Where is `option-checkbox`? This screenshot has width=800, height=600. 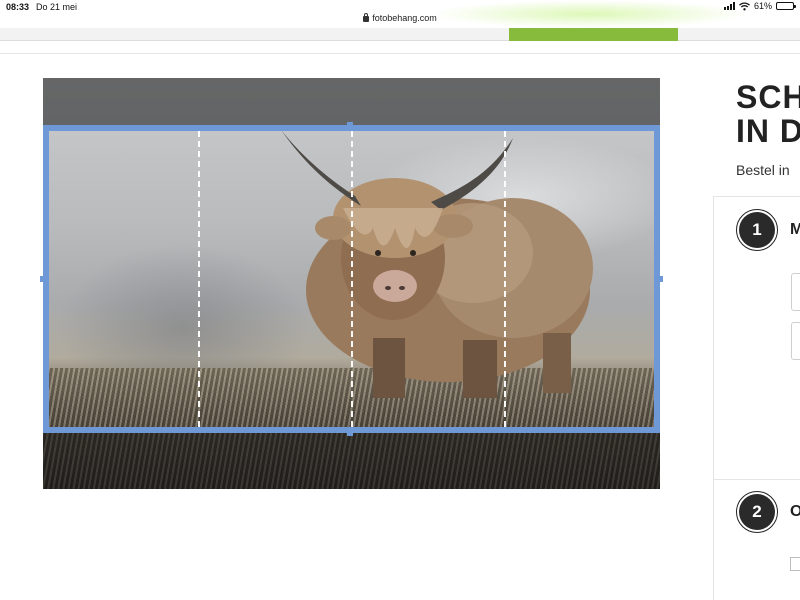 option-checkbox is located at coordinates (795, 564).